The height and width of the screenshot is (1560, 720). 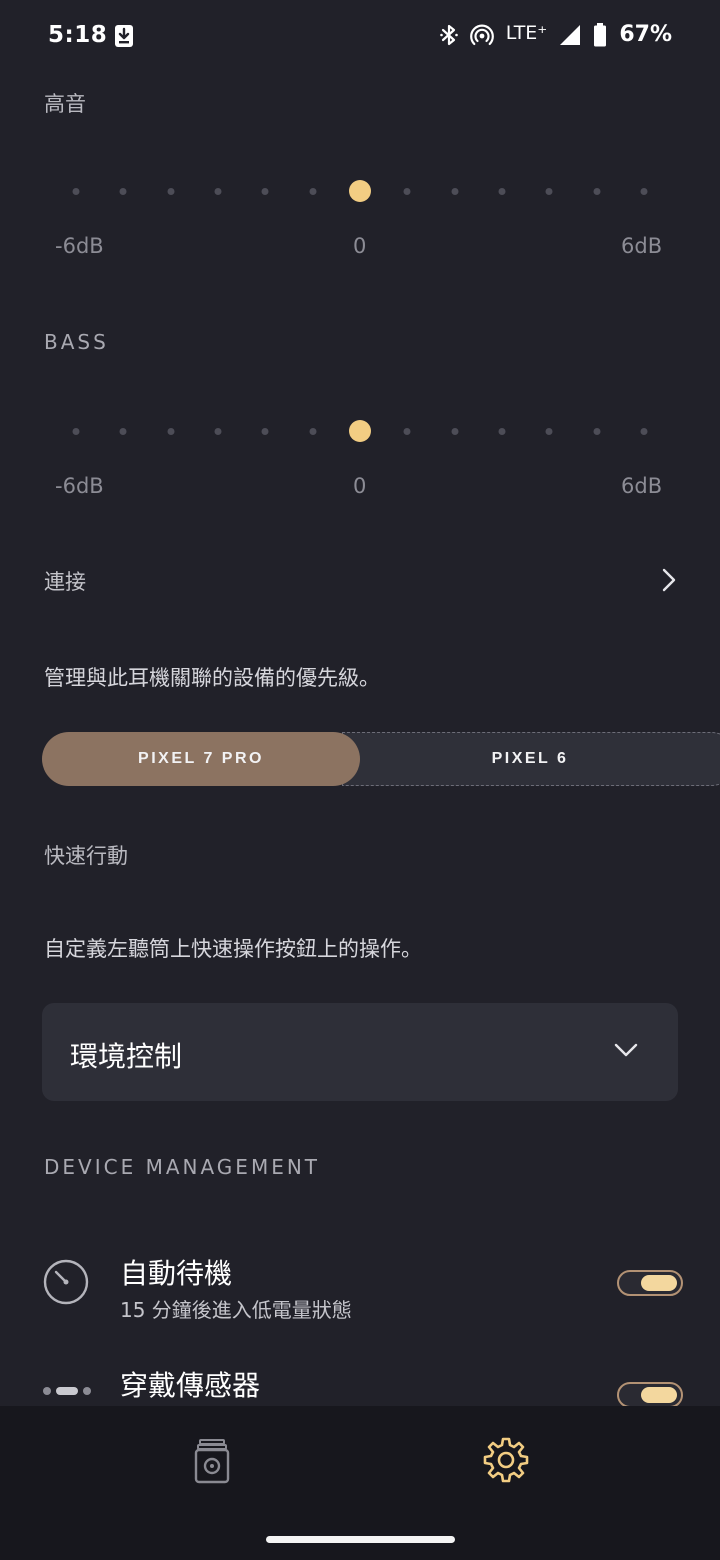 I want to click on earbuds-case-icon, so click(x=212, y=1460).